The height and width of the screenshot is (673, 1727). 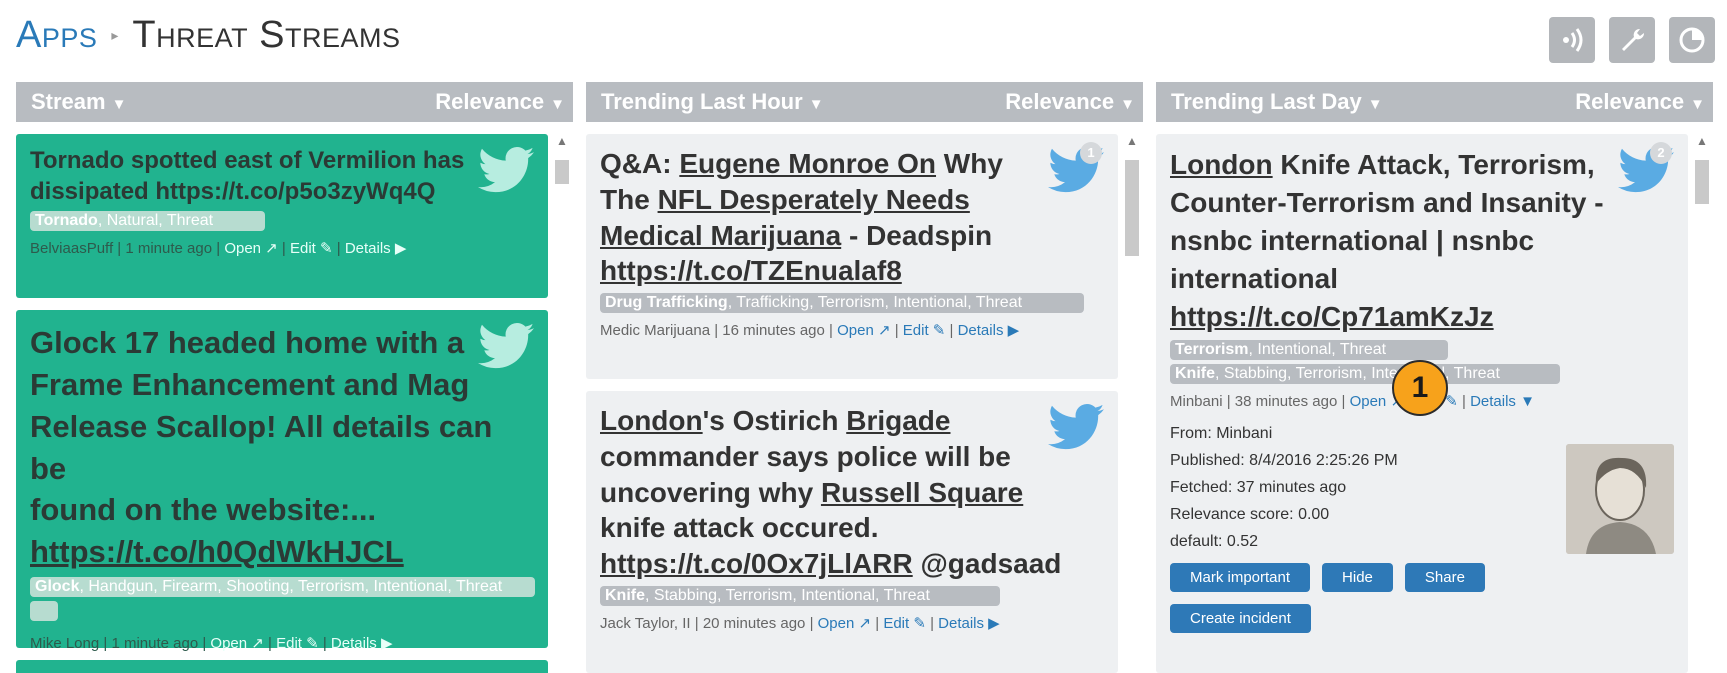 What do you see at coordinates (1434, 102) in the screenshot?
I see `column-header: Trending Last Day ▼ Relevance ▼` at bounding box center [1434, 102].